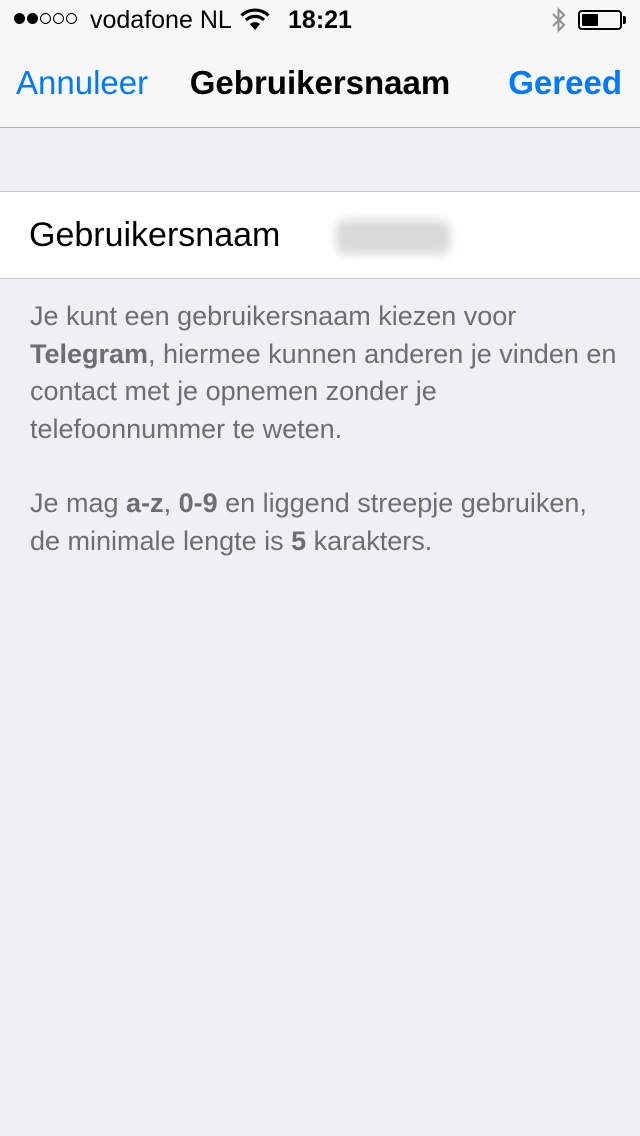 This screenshot has width=640, height=1136. What do you see at coordinates (78, 503) in the screenshot?
I see `help-text-part: Je mag` at bounding box center [78, 503].